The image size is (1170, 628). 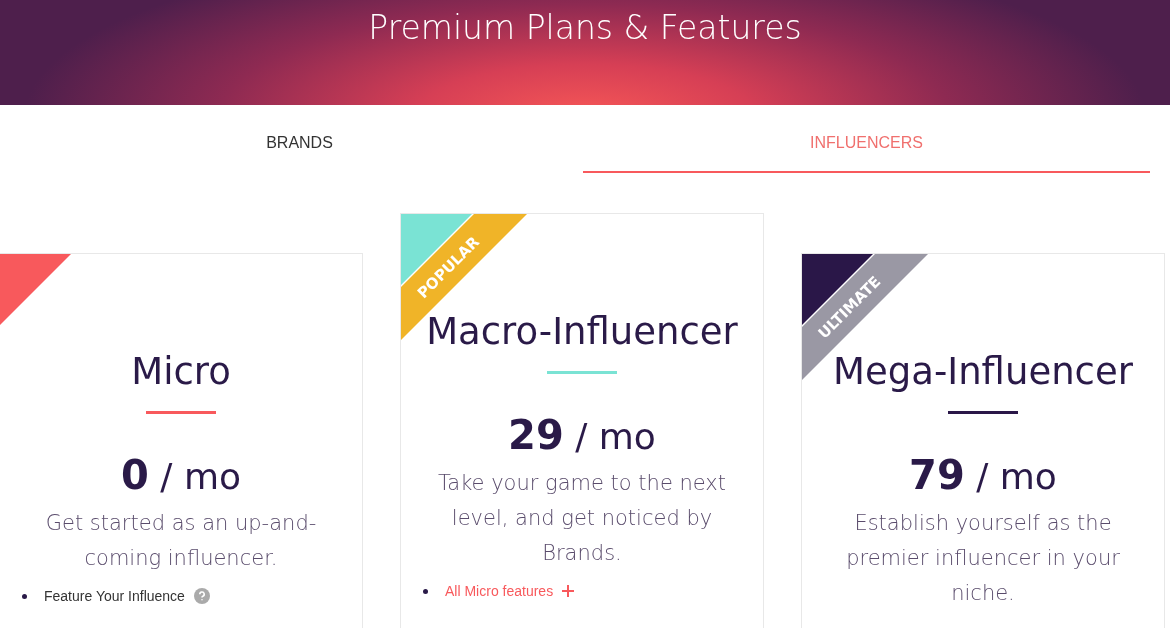 What do you see at coordinates (299, 139) in the screenshot?
I see `tab: BRANDS` at bounding box center [299, 139].